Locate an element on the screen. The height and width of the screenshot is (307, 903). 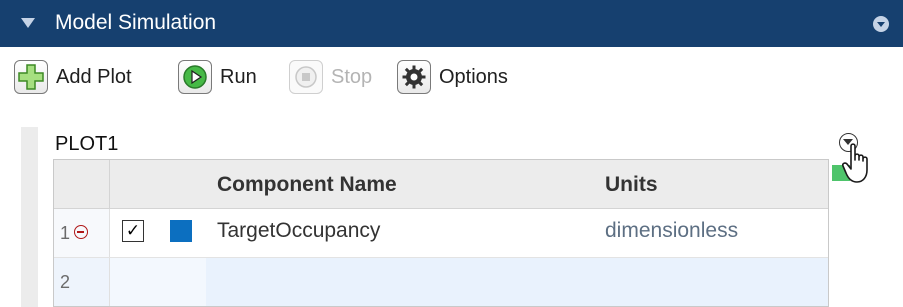
options-button: Options is located at coordinates (452, 77).